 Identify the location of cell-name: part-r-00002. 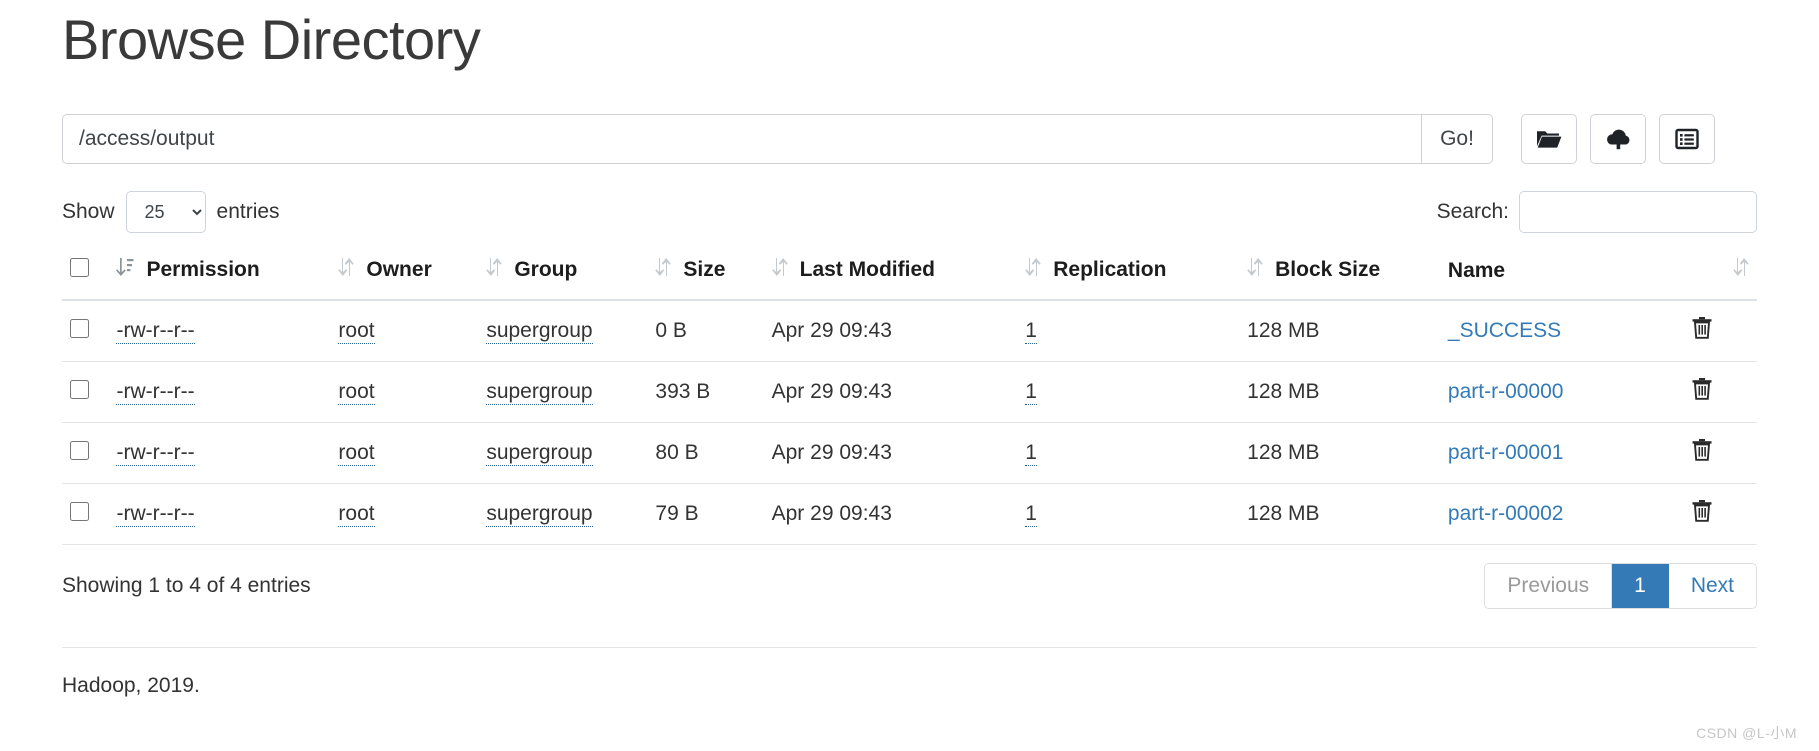
(1561, 514).